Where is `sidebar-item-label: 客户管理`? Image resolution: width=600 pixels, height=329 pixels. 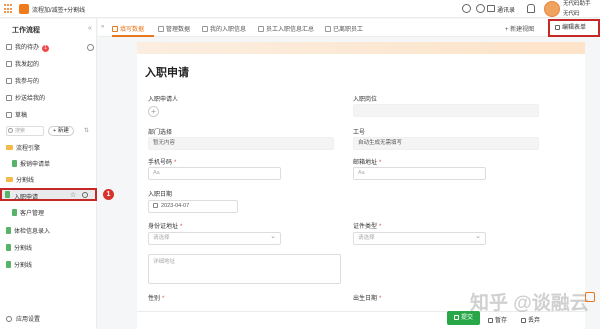
sidebar-item-label: 客户管理 is located at coordinates (32, 214).